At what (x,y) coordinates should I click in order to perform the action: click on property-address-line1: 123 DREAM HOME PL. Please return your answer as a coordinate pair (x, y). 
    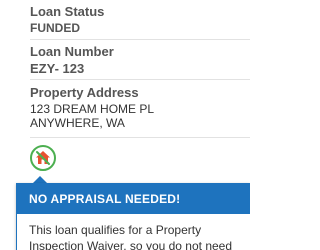
    Looking at the image, I should click on (92, 109).